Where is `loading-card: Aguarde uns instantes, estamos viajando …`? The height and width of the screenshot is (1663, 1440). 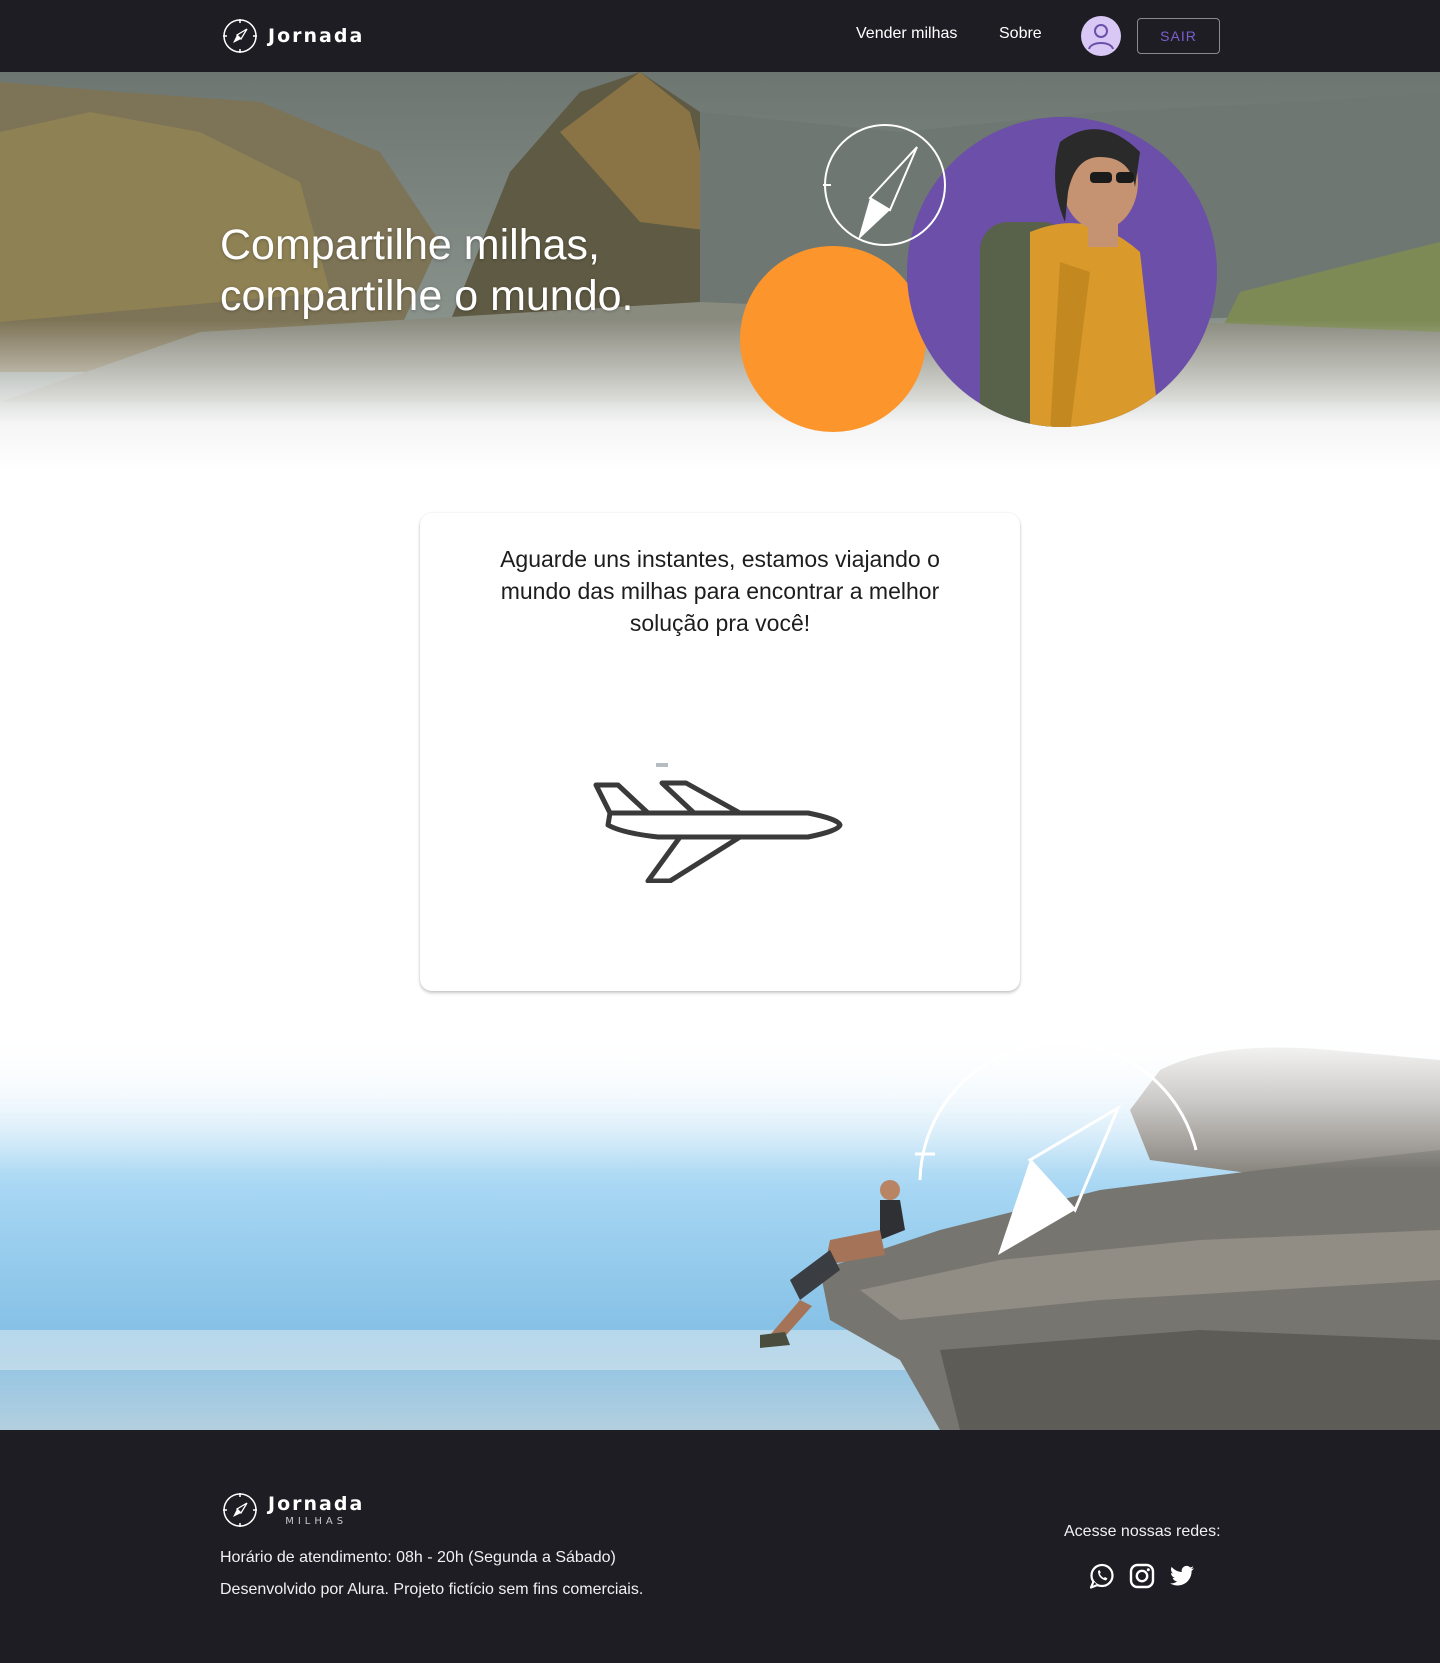
loading-card: Aguarde uns instantes, estamos viajando … is located at coordinates (720, 752).